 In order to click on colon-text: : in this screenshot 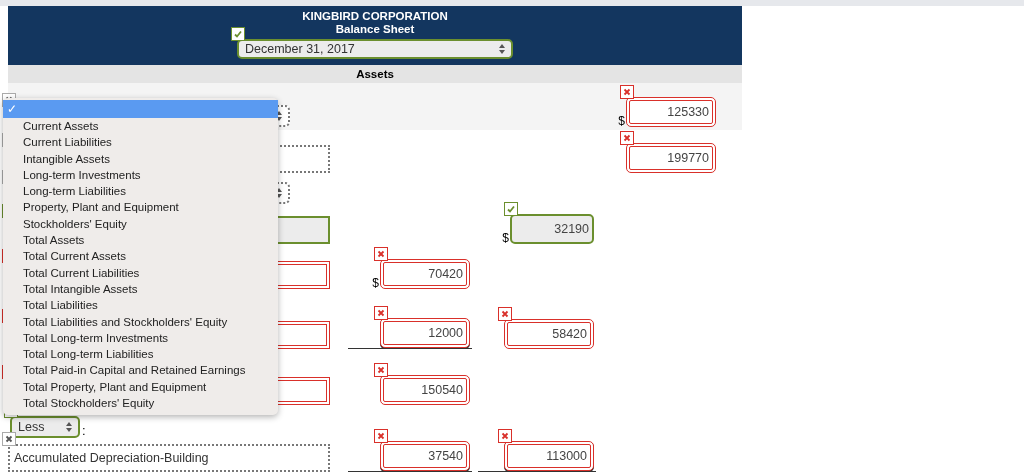, I will do `click(84, 430)`.